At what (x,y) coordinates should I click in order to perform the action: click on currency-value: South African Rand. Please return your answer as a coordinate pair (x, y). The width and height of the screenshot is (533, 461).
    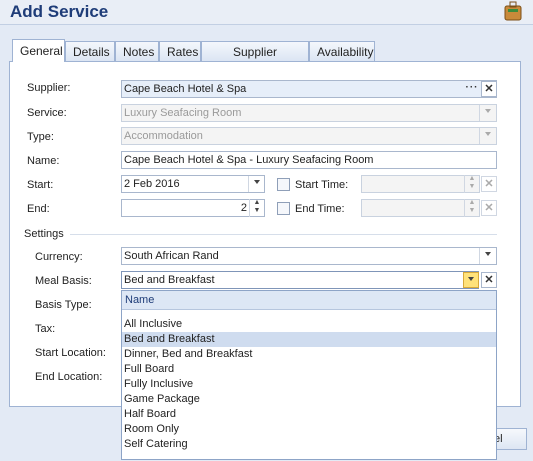
    Looking at the image, I should click on (171, 256).